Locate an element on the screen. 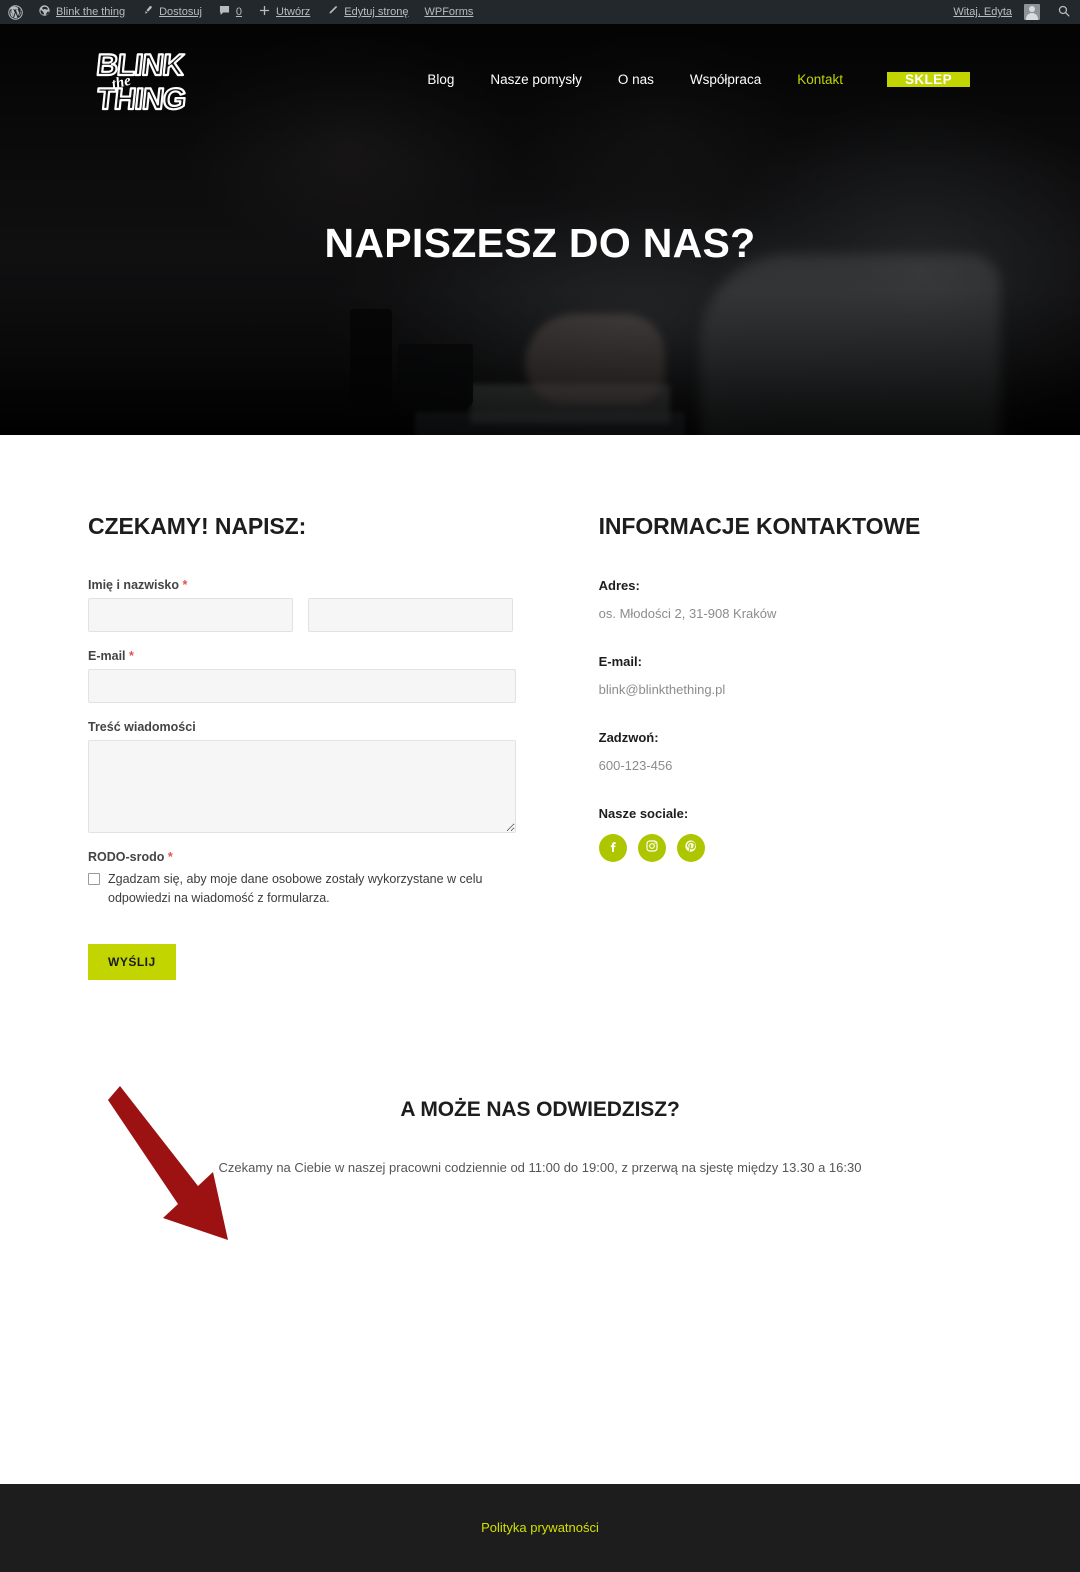 The width and height of the screenshot is (1080, 1572). adminbar-new-label: Utwórz is located at coordinates (293, 12).